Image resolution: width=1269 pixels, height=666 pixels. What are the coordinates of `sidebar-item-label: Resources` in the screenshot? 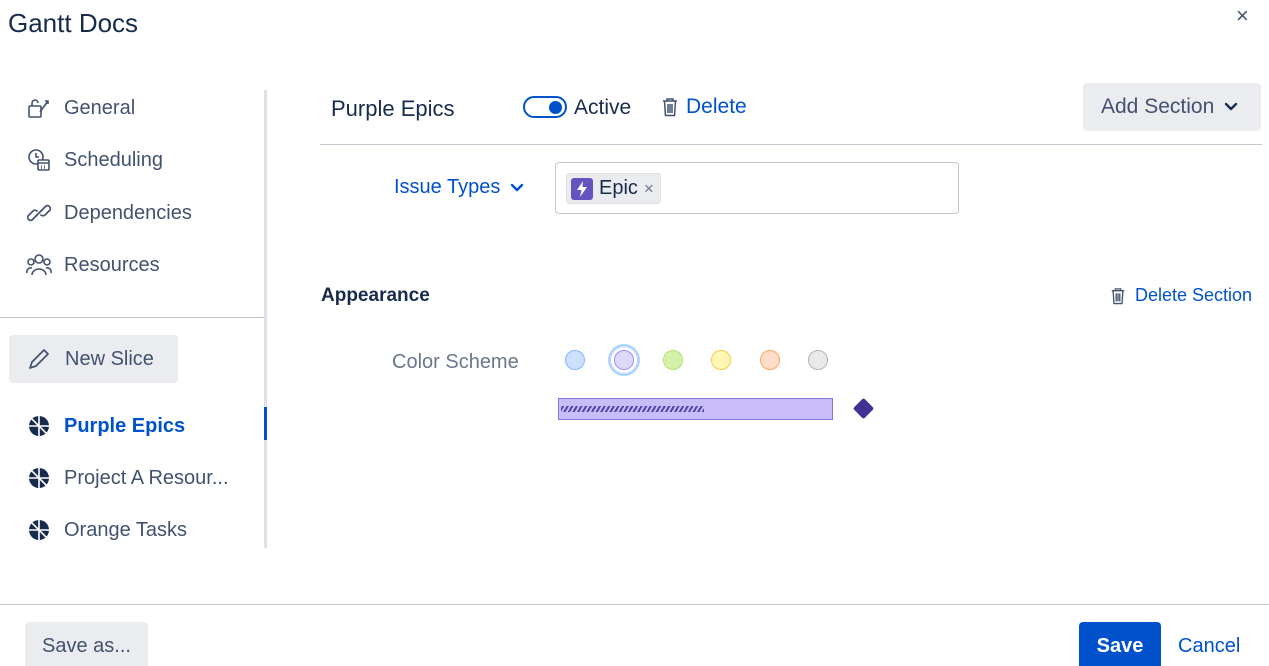 It's located at (112, 264).